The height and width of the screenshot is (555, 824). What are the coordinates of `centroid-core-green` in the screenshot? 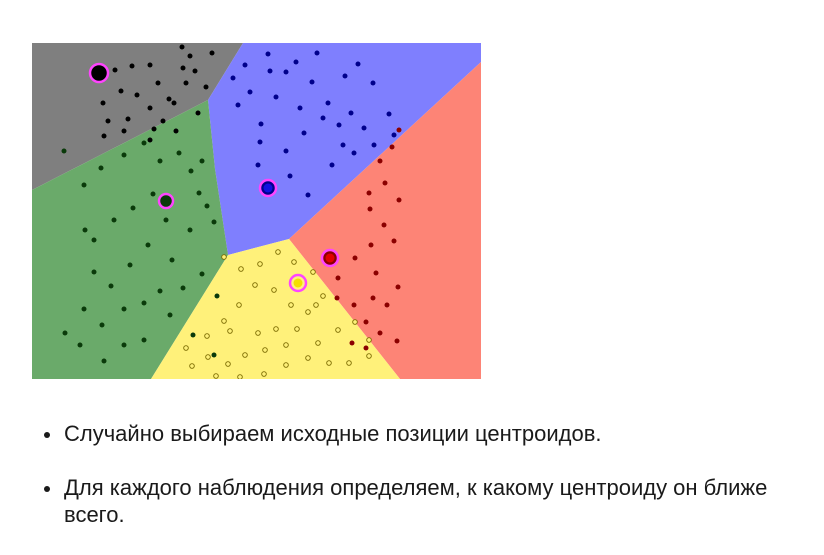 It's located at (166, 201).